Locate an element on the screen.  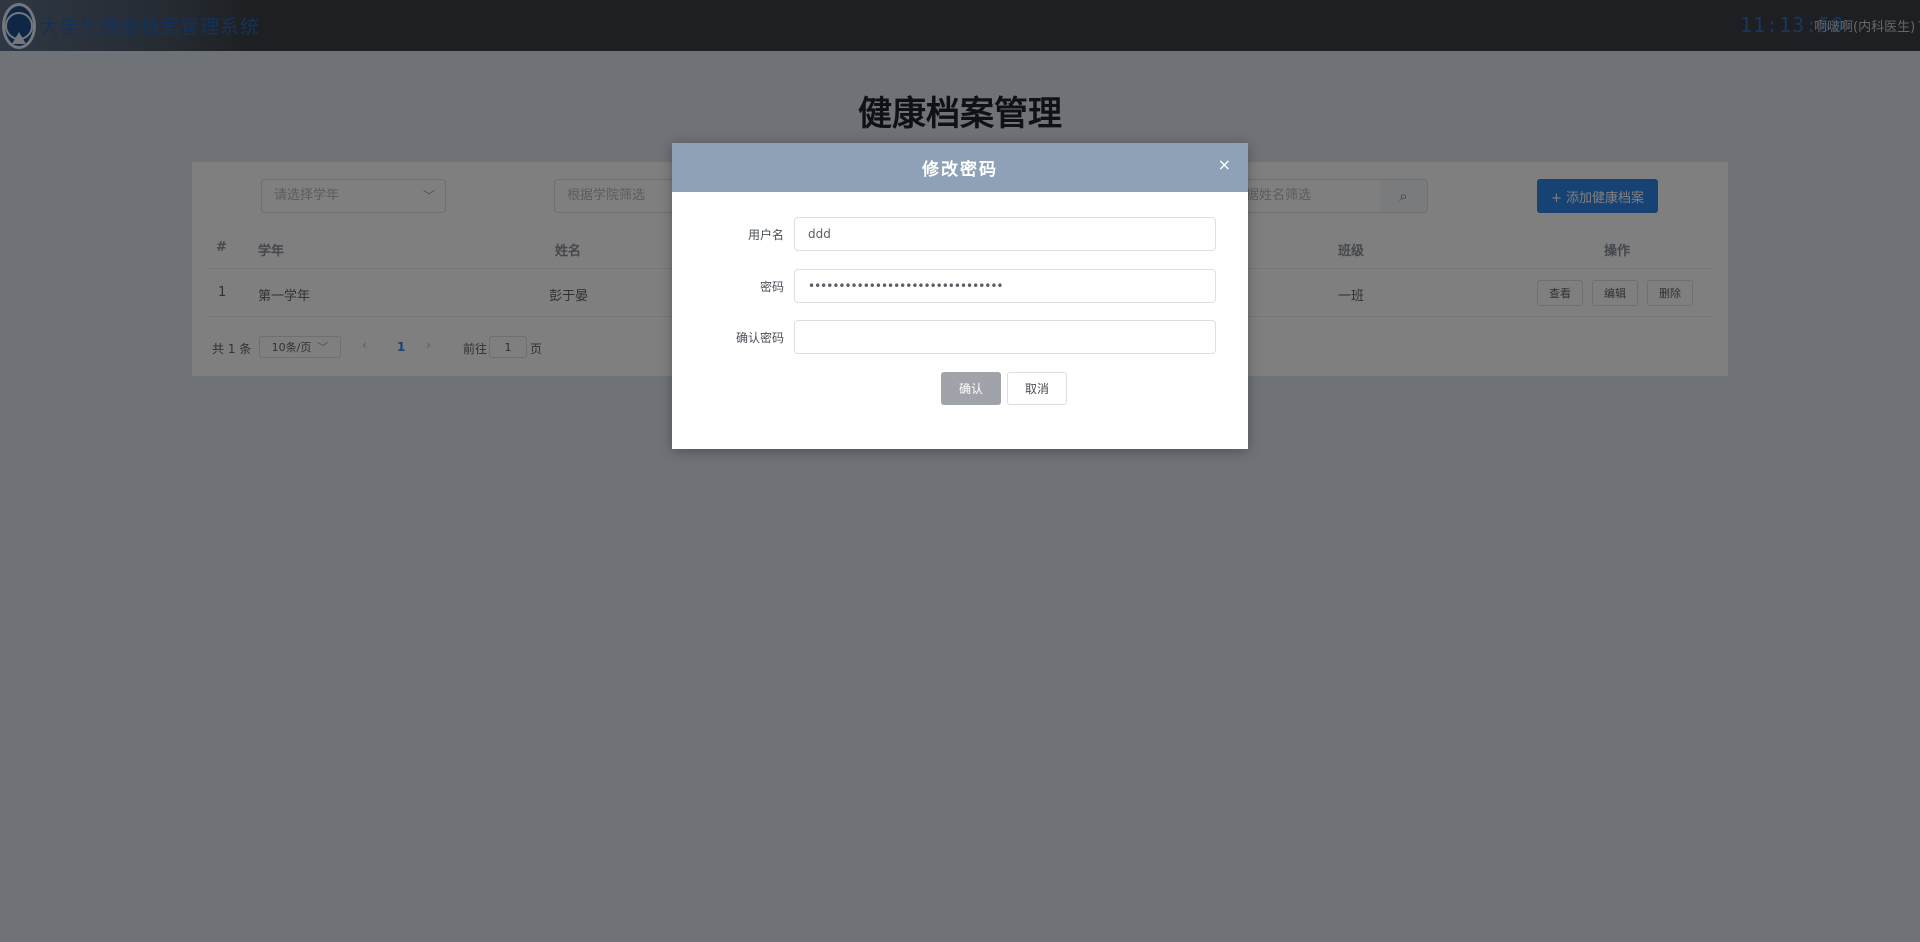
close-icon: × is located at coordinates (1224, 165).